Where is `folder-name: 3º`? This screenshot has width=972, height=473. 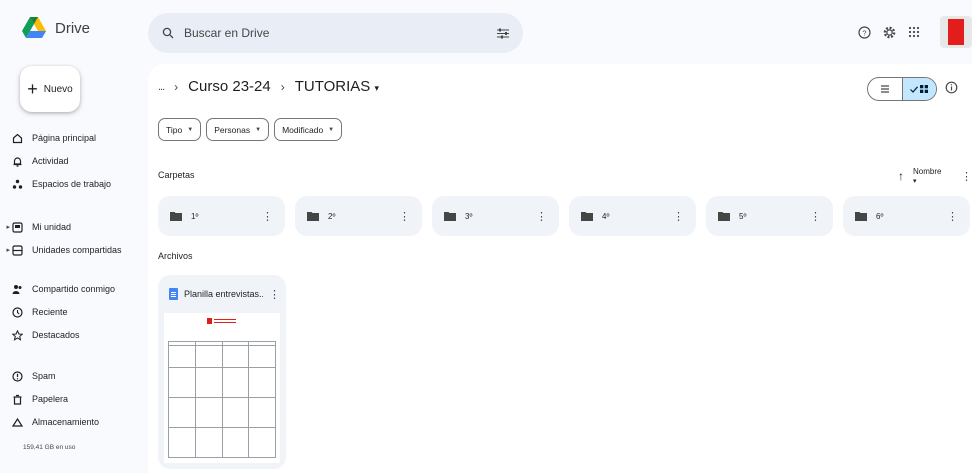 folder-name: 3º is located at coordinates (469, 216).